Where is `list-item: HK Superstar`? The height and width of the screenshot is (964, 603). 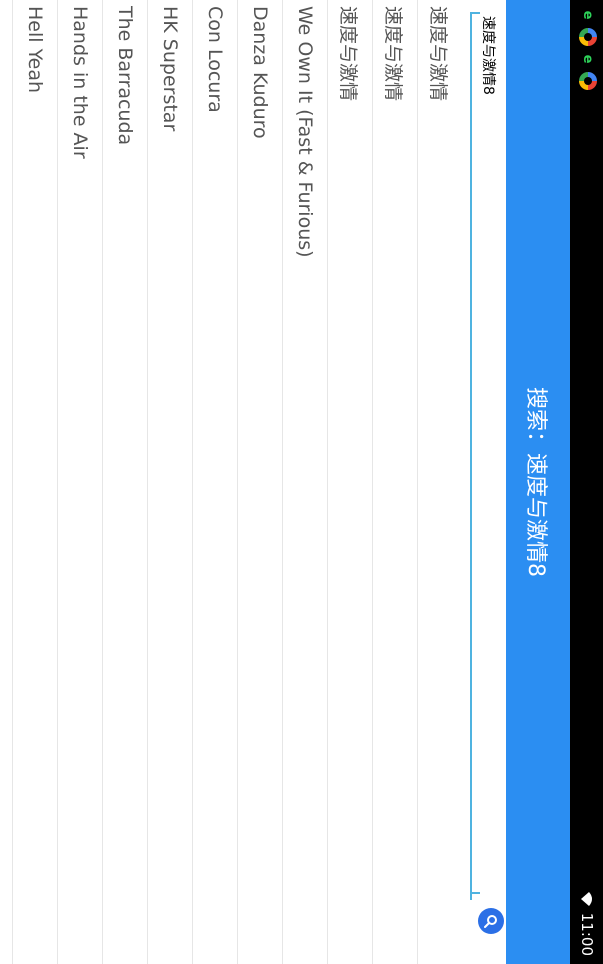 list-item: HK Superstar is located at coordinates (169, 482).